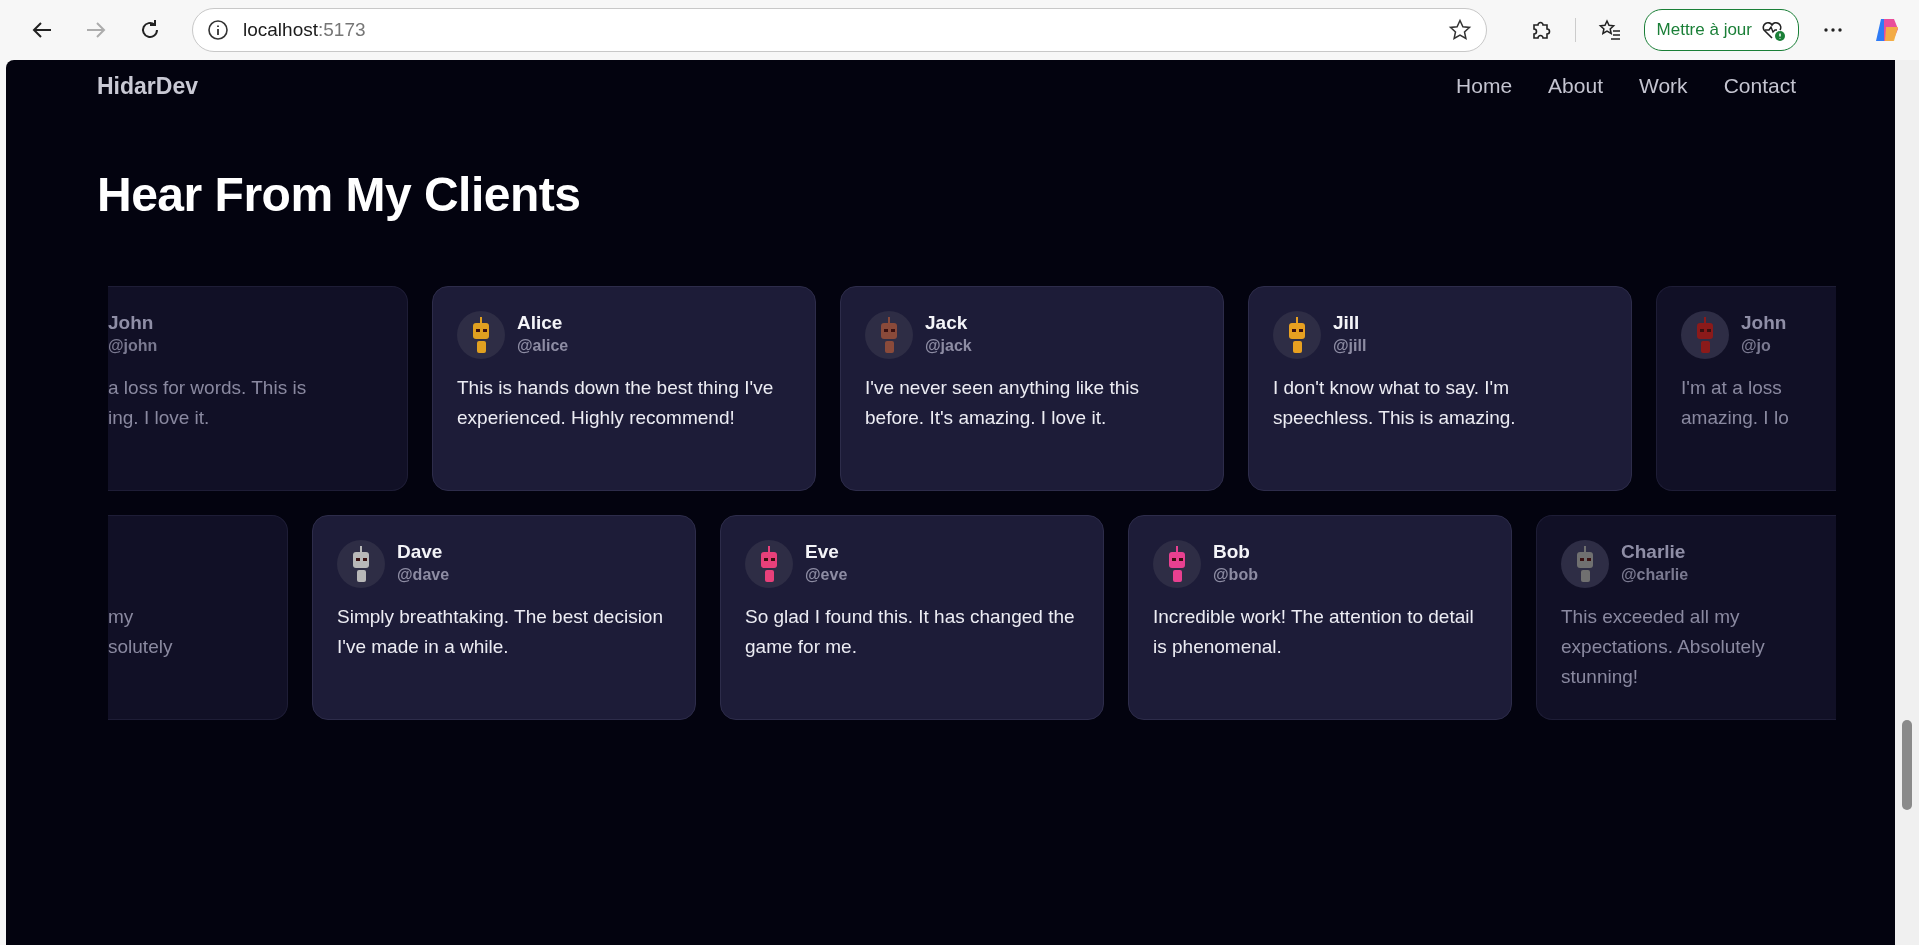 This screenshot has width=1919, height=945. What do you see at coordinates (1907, 502) in the screenshot?
I see `scrollbar` at bounding box center [1907, 502].